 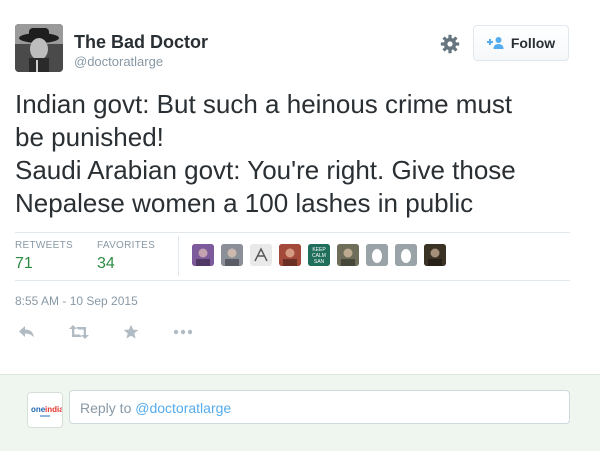 I want to click on follow-label: Follow, so click(x=533, y=43).